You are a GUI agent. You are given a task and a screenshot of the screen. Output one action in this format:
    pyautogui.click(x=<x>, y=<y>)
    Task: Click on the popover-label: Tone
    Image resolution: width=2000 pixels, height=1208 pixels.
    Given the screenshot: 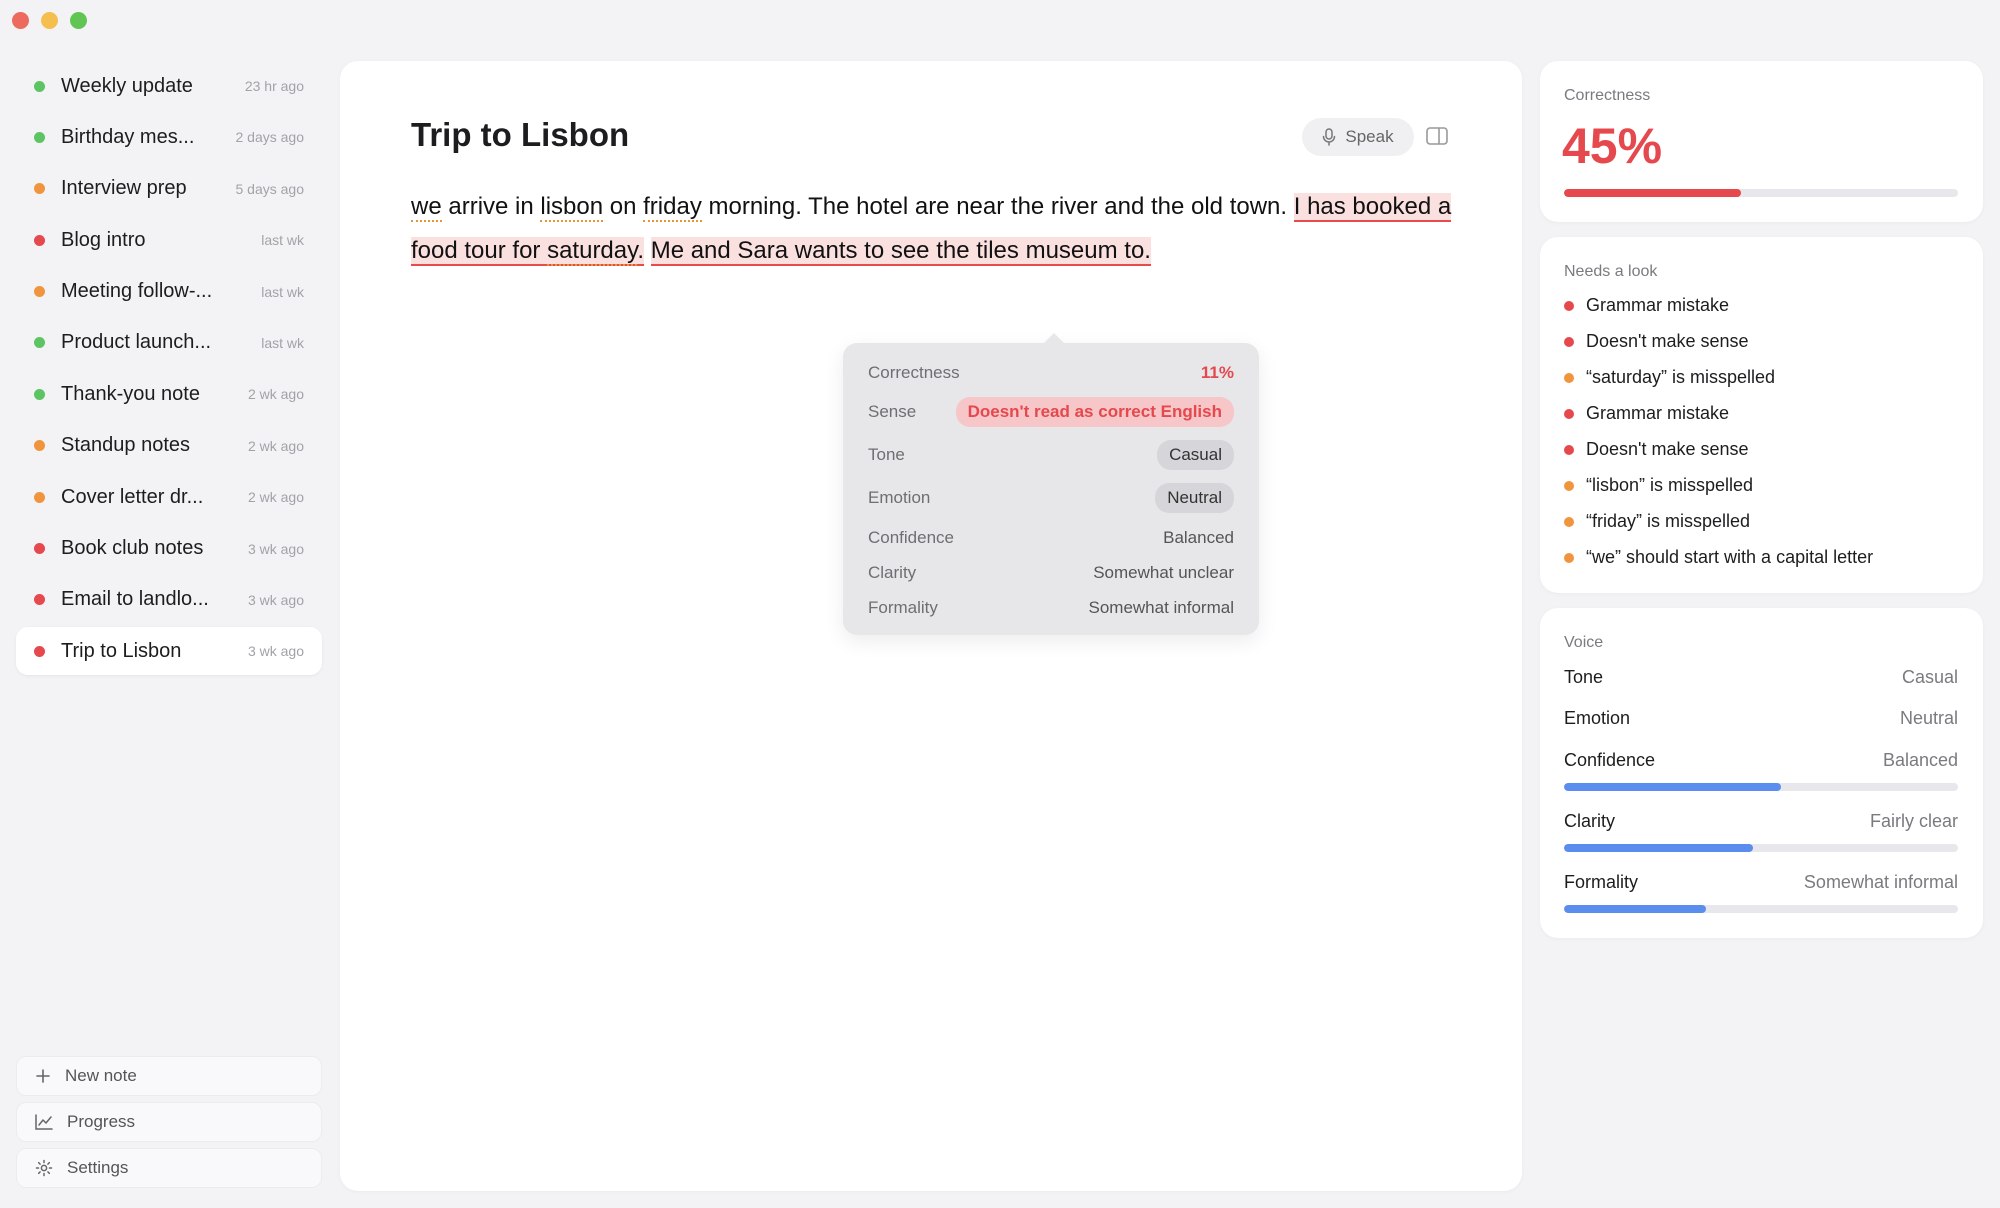 What is the action you would take?
    pyautogui.click(x=886, y=454)
    